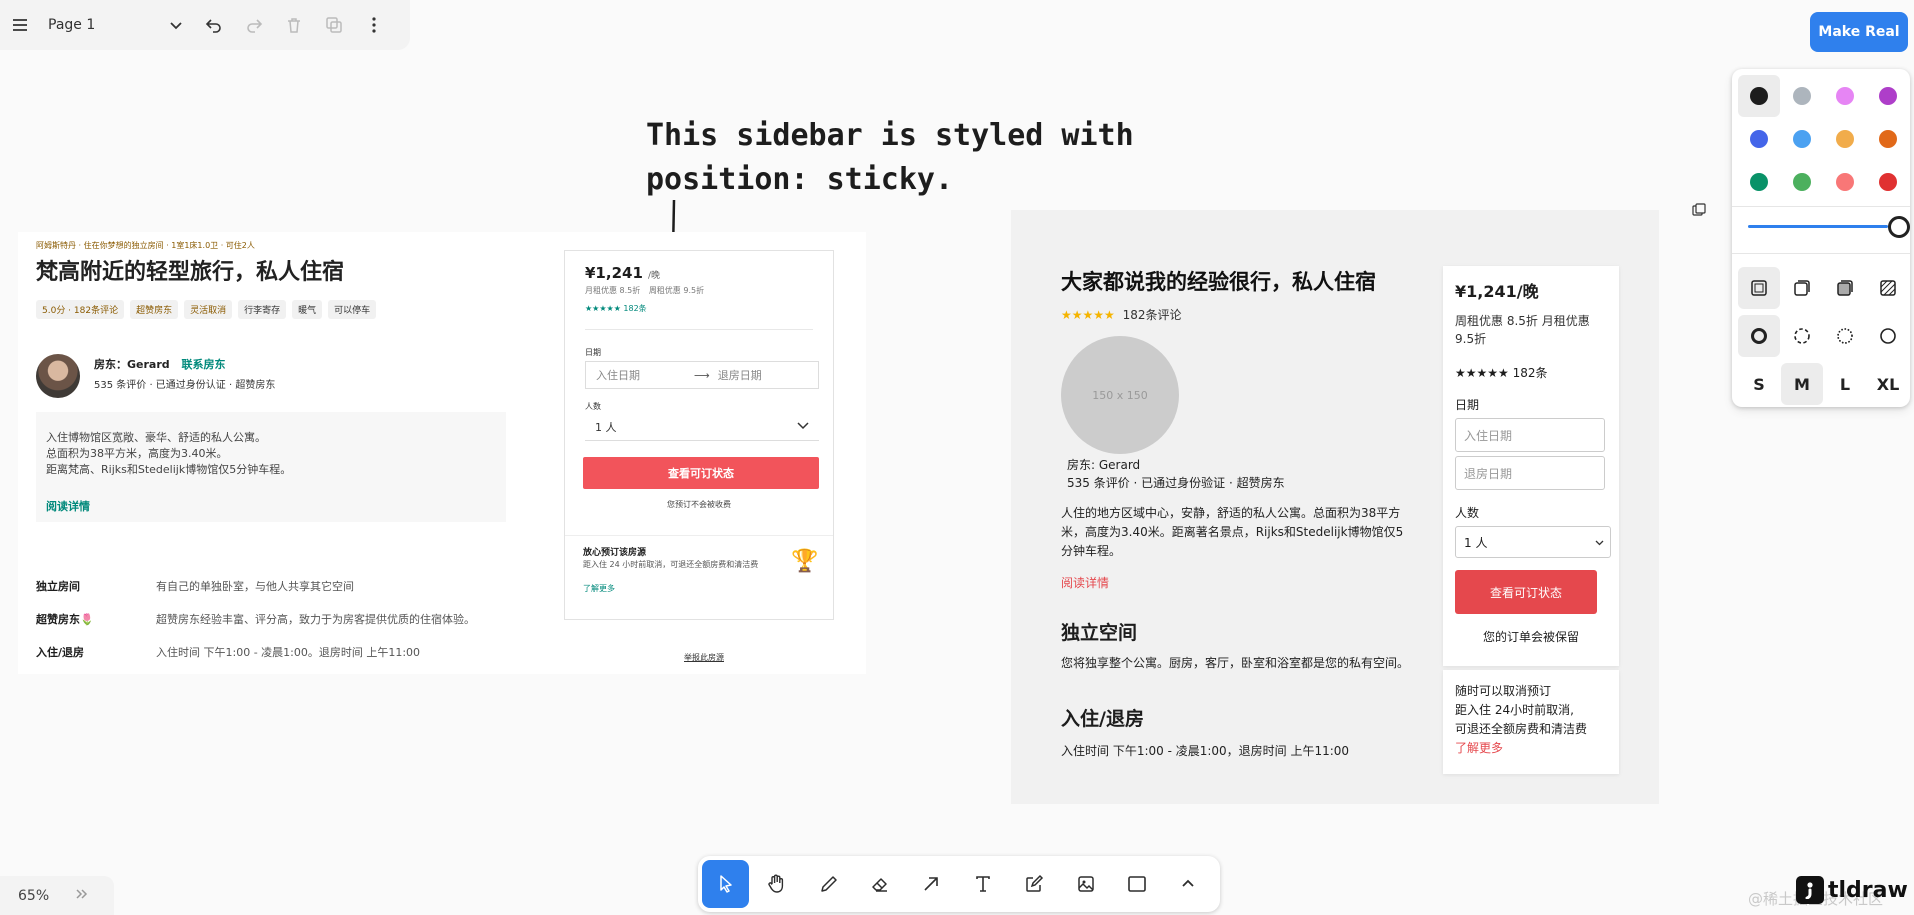 The height and width of the screenshot is (915, 1914). Describe the element at coordinates (1888, 288) in the screenshot. I see `fill-pattern-icon` at that location.